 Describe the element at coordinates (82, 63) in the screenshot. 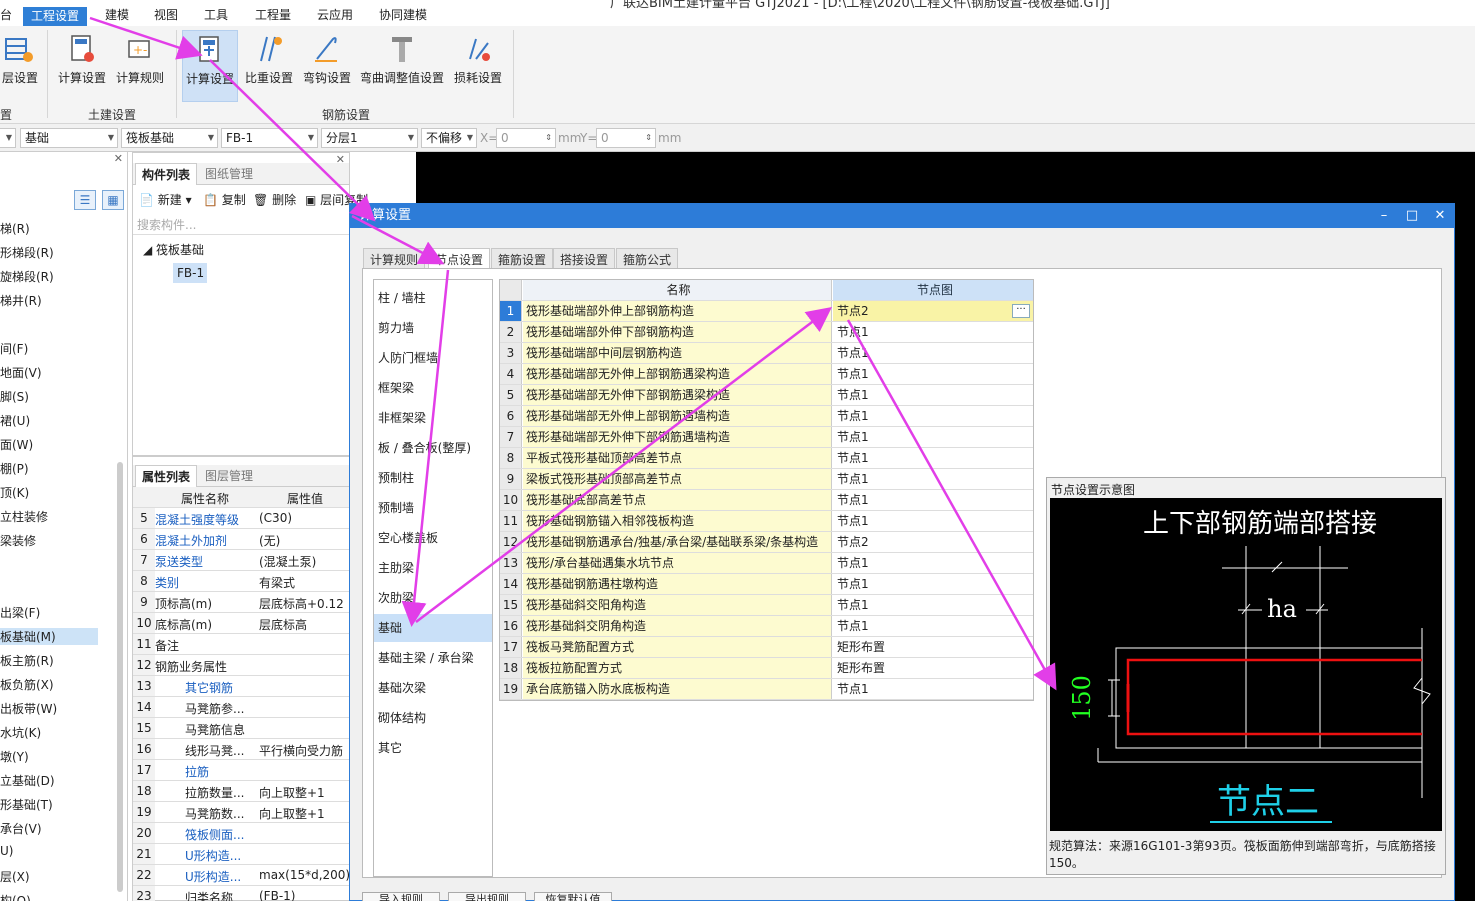

I see `civil-calc-settings-button: 计算设置` at that location.